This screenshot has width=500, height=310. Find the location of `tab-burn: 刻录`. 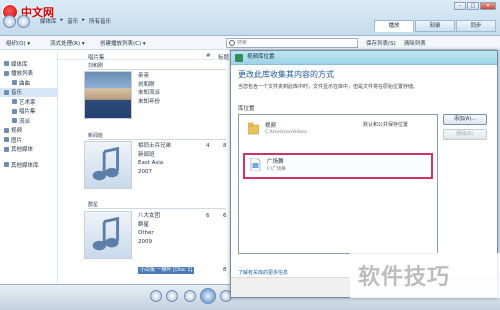

tab-burn: 刻录 is located at coordinates (435, 26).